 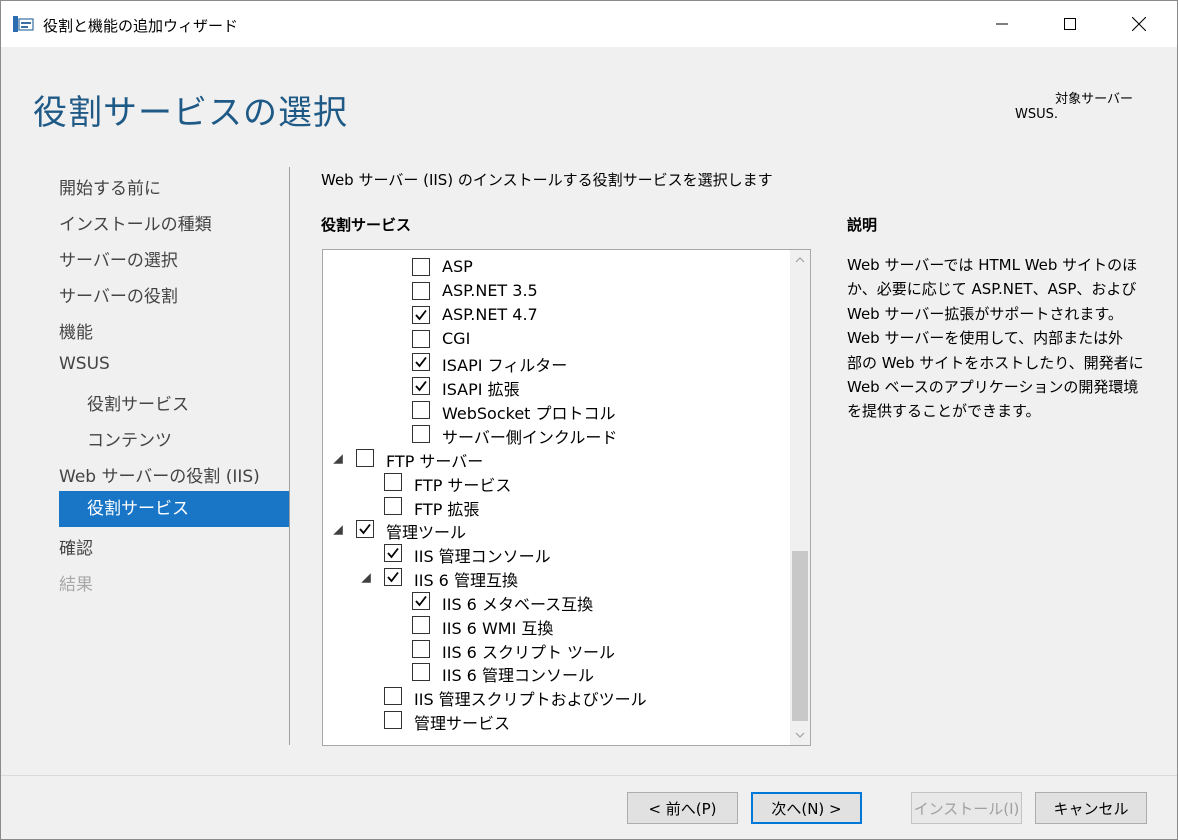 What do you see at coordinates (129, 438) in the screenshot?
I see `nav-item-wsus-content: コンテンツ` at bounding box center [129, 438].